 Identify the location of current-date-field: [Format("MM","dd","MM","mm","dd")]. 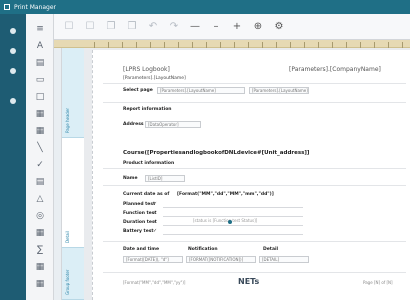
(225, 194).